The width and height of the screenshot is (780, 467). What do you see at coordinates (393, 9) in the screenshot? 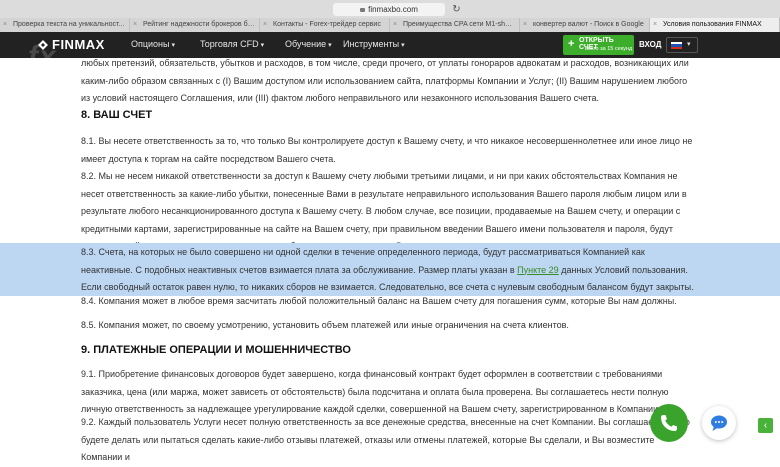
I see `url-text: finmaxbo.com` at bounding box center [393, 9].